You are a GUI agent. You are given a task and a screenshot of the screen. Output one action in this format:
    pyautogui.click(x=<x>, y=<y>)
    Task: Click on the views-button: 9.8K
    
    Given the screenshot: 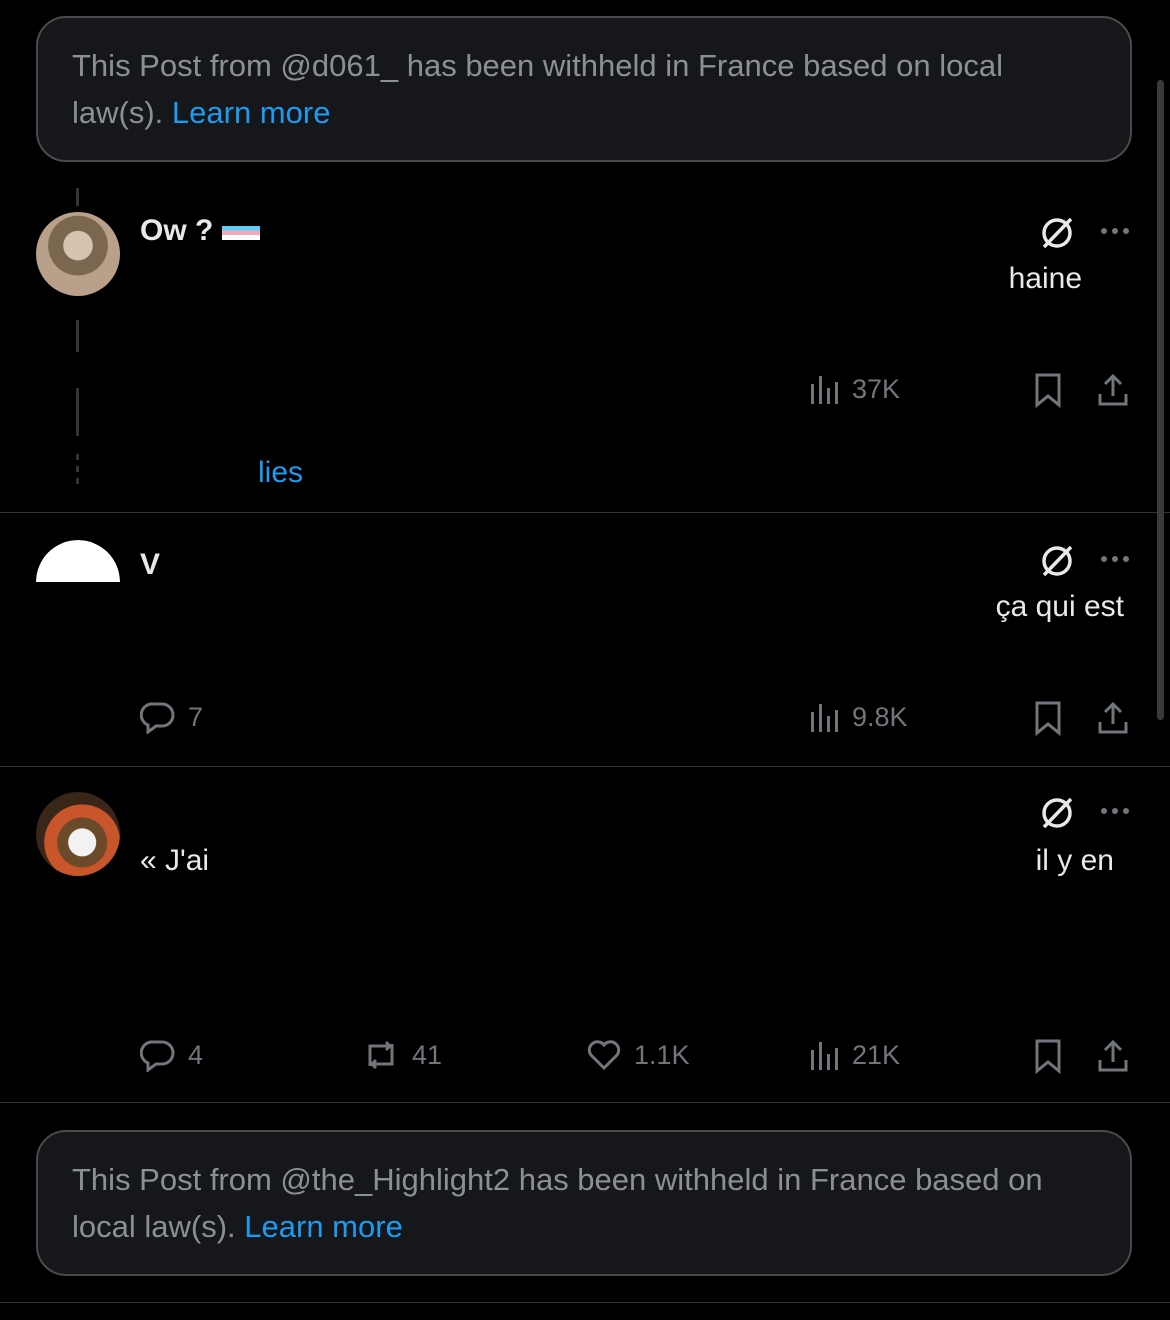 What is the action you would take?
    pyautogui.click(x=858, y=717)
    